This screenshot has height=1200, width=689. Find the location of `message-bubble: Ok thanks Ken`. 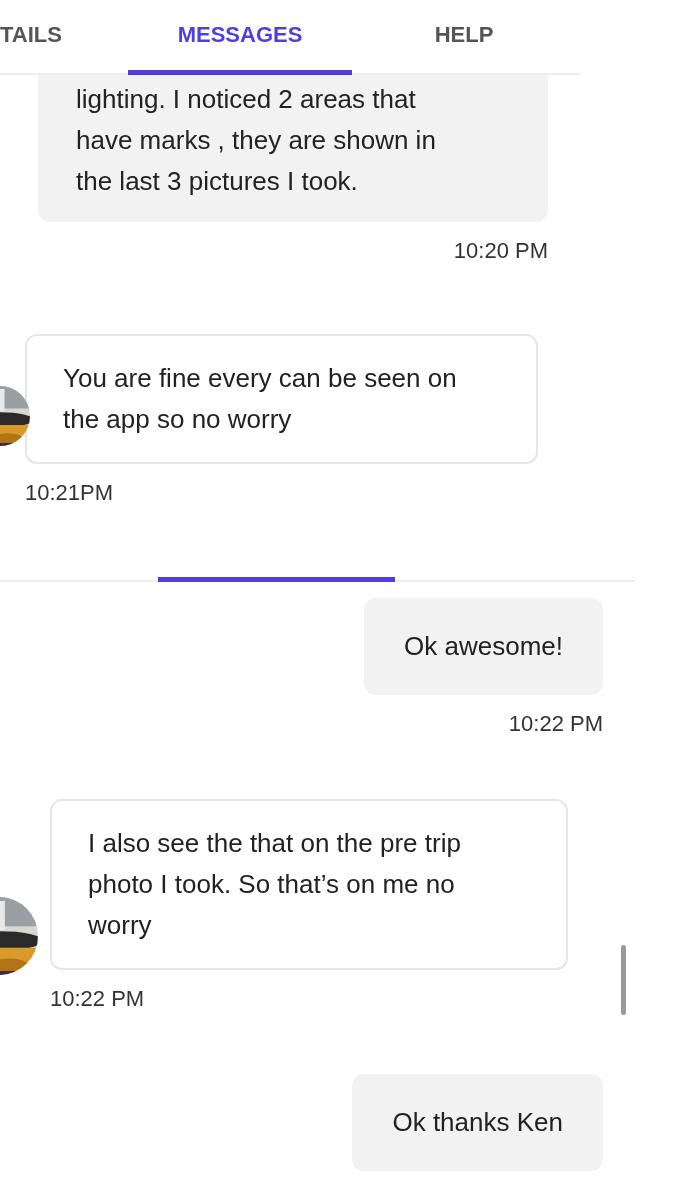

message-bubble: Ok thanks Ken is located at coordinates (477, 1122).